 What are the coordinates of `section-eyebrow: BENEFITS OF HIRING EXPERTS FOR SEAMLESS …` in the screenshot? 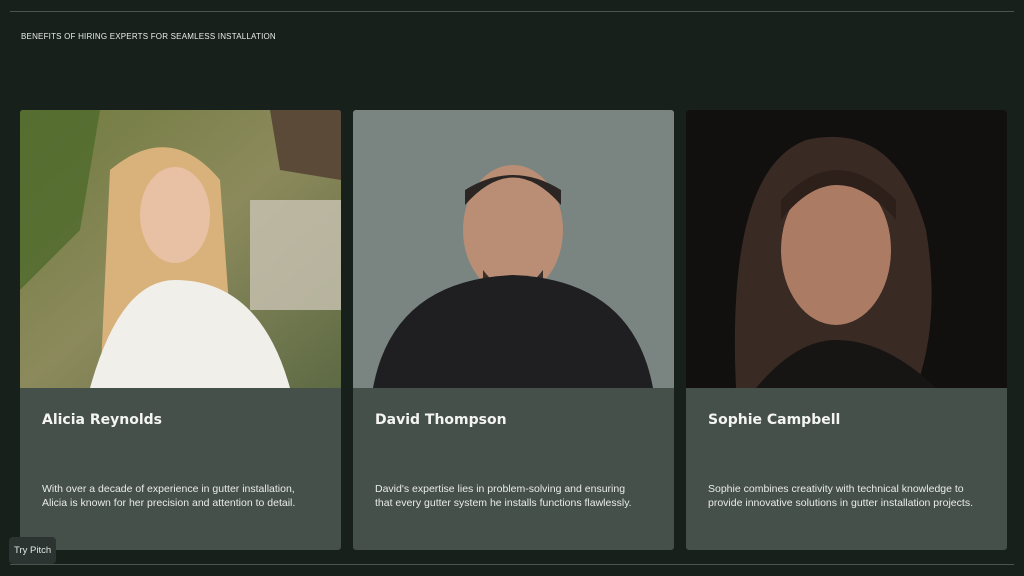 It's located at (148, 36).